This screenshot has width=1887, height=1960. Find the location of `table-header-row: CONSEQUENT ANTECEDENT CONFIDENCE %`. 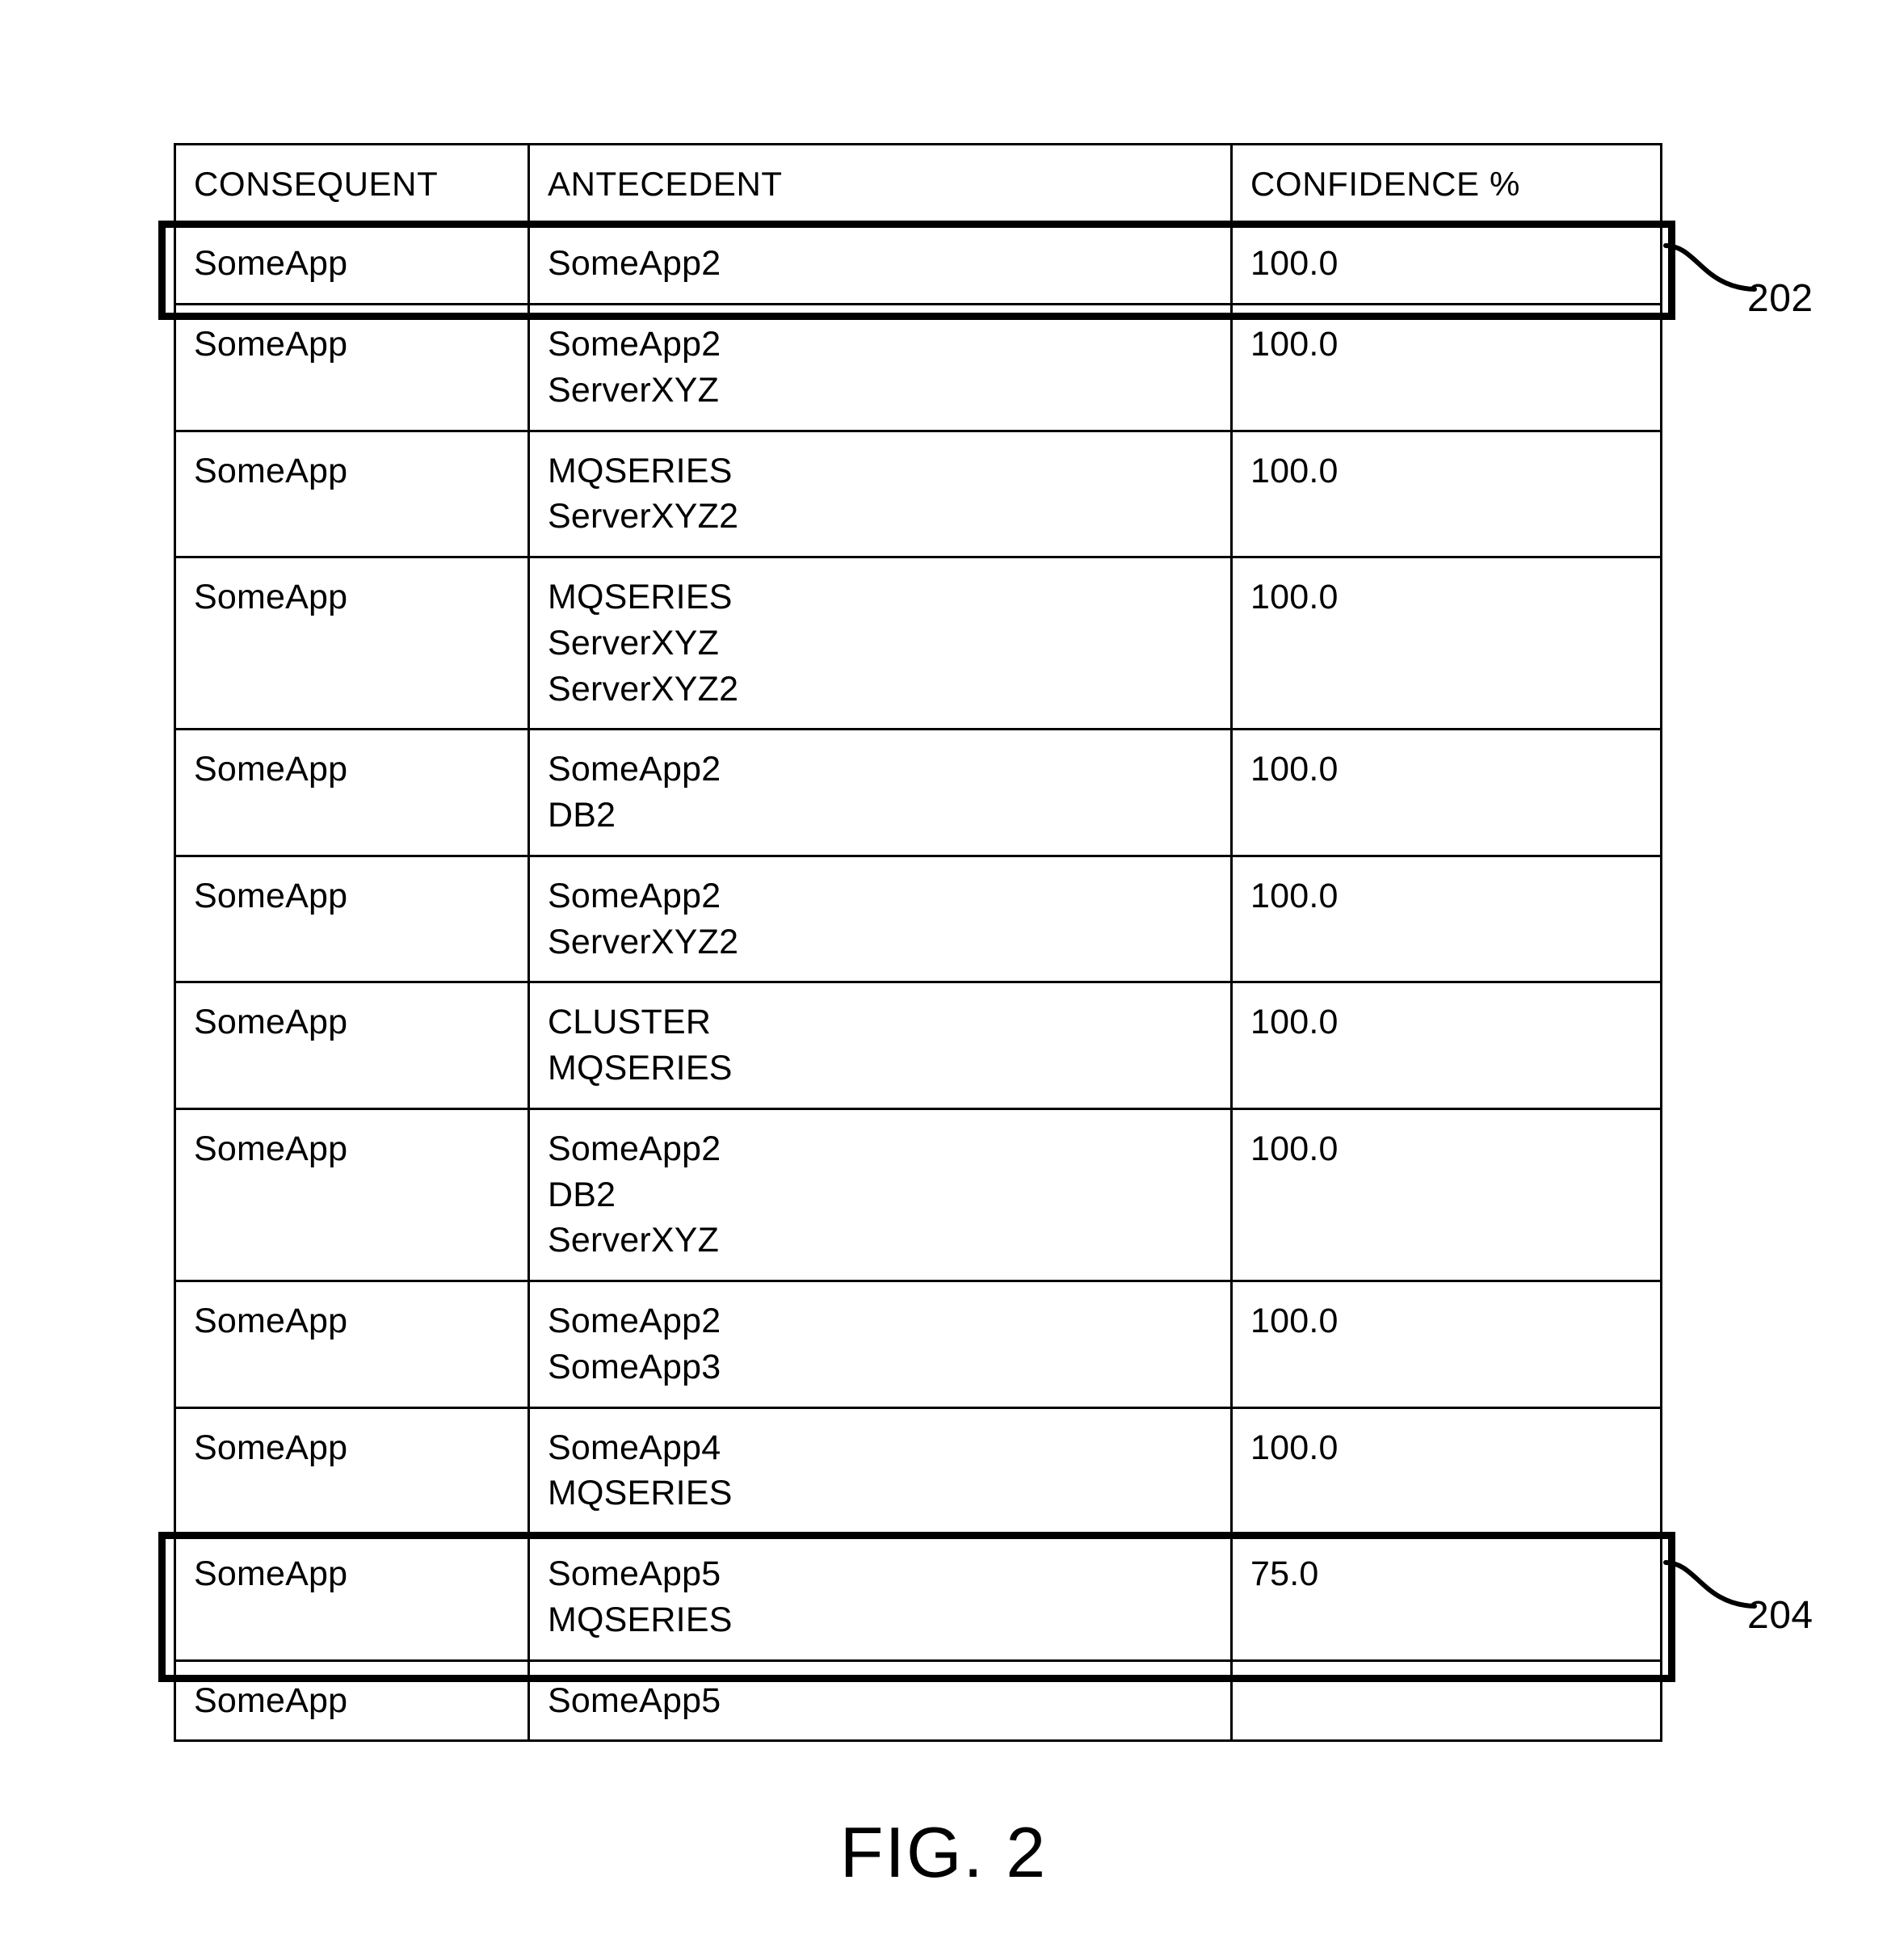

table-header-row: CONSEQUENT ANTECEDENT CONFIDENCE % is located at coordinates (918, 183).